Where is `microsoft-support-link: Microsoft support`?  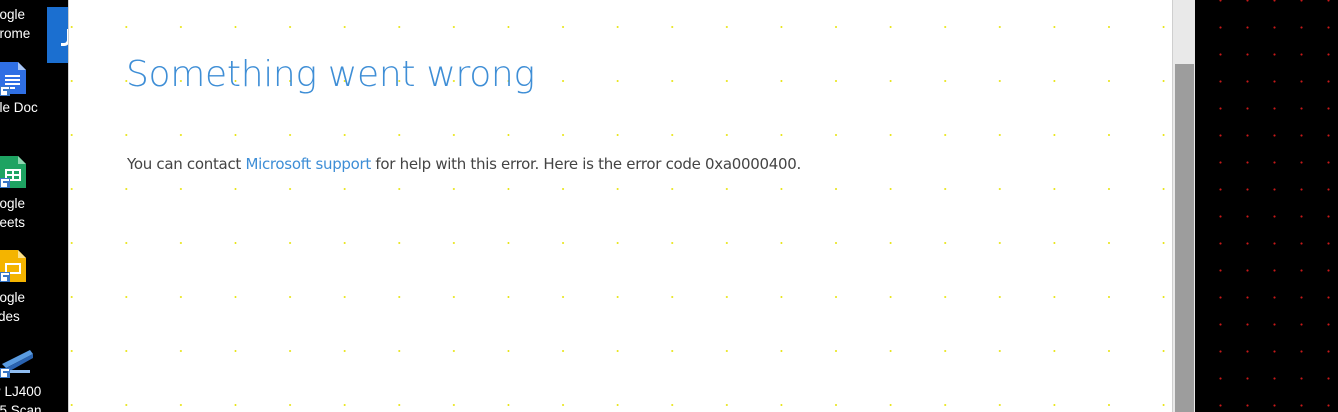
microsoft-support-link: Microsoft support is located at coordinates (308, 164).